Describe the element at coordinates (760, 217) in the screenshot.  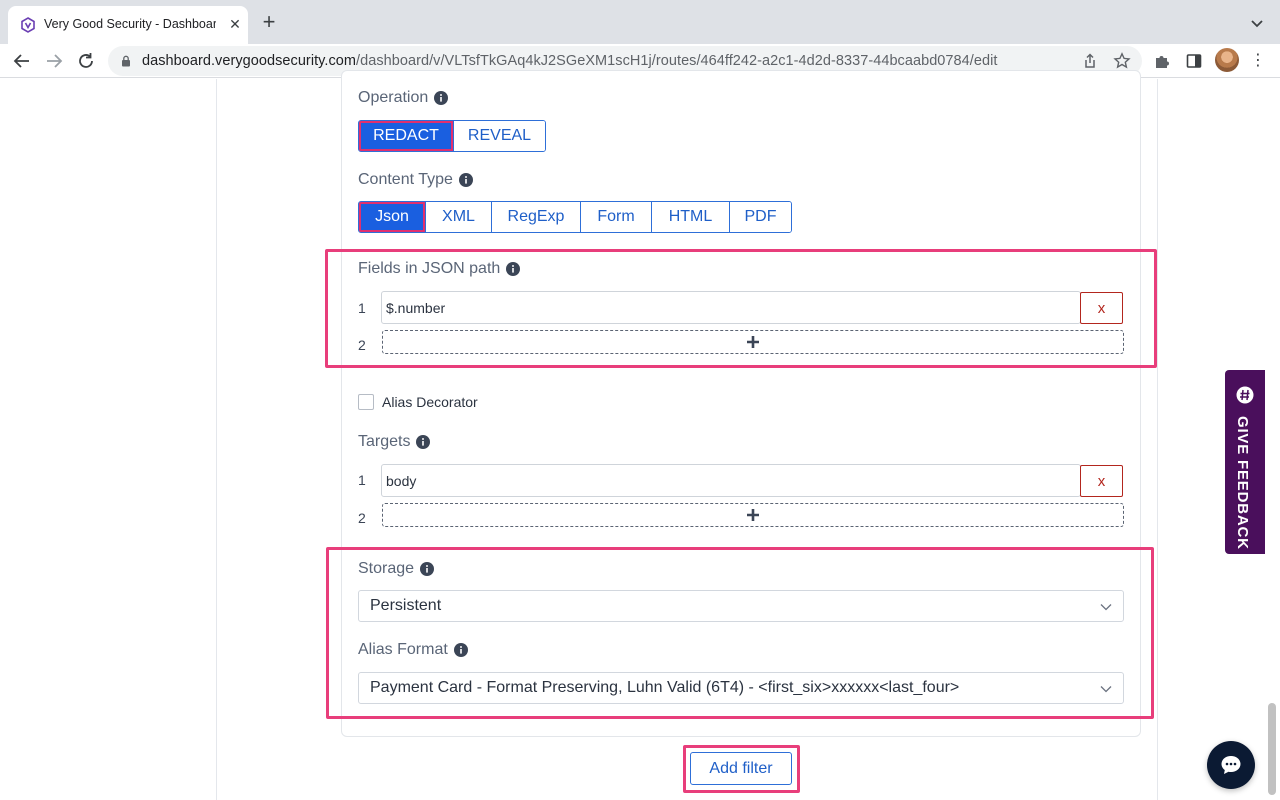
I see `content-type-pdf-button: PDF` at that location.